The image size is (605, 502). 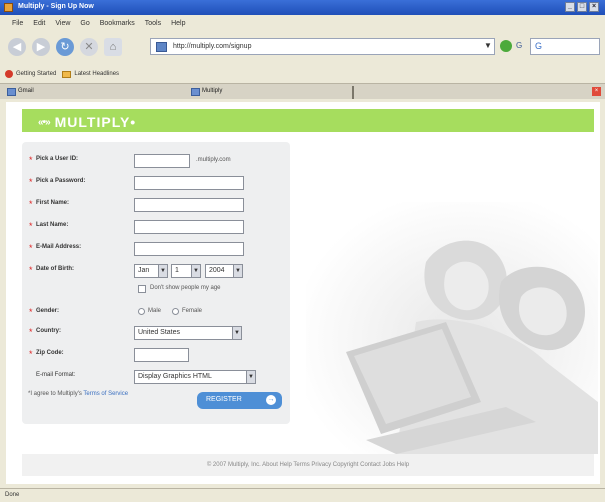 I want to click on country-value: United States, so click(x=159, y=332).